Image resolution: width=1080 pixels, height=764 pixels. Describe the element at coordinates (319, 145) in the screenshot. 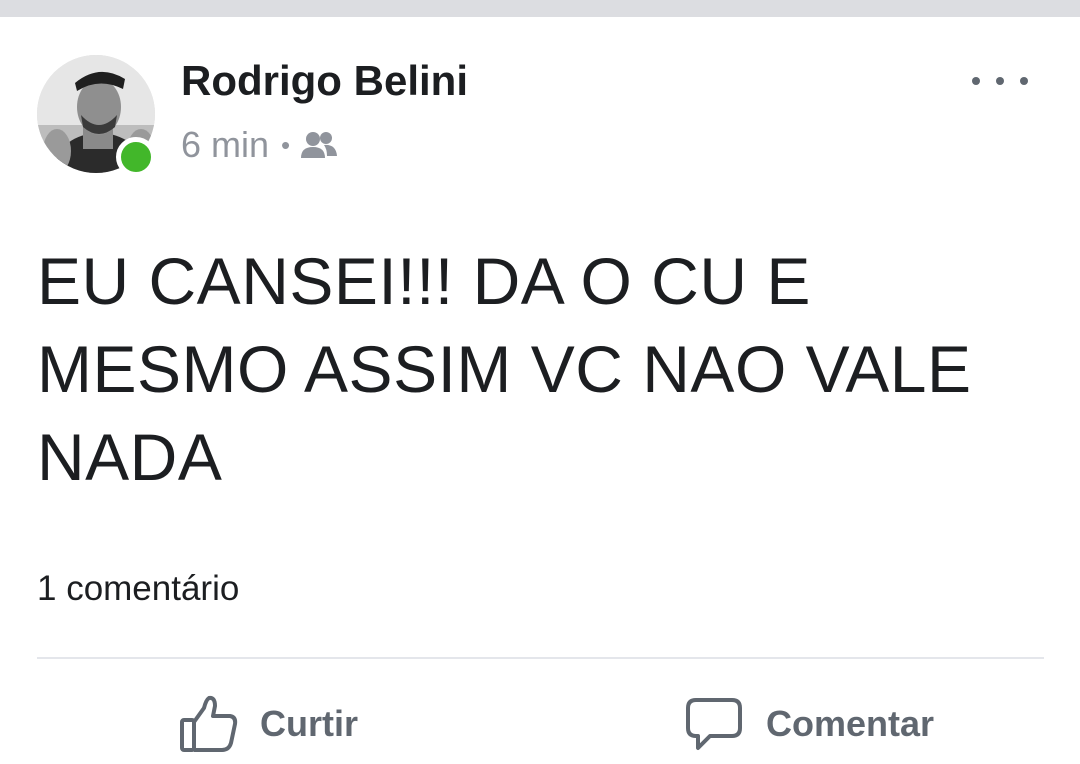

I see `friends-icon` at that location.